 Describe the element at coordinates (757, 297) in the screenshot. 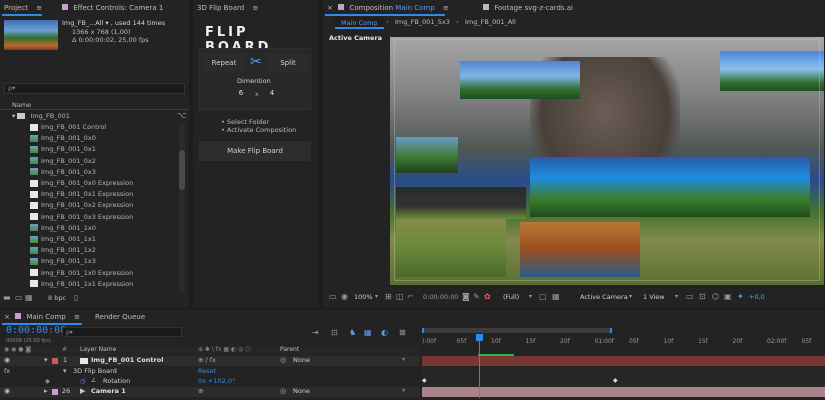

I see `exposure-value: +0,0` at that location.